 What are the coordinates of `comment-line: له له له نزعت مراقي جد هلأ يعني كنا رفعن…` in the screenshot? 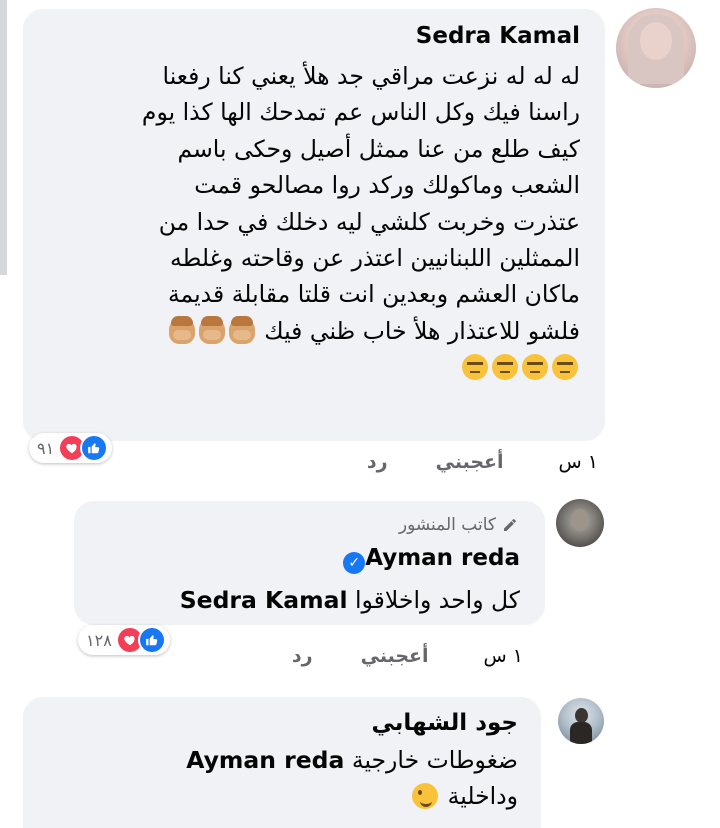 It's located at (371, 76).